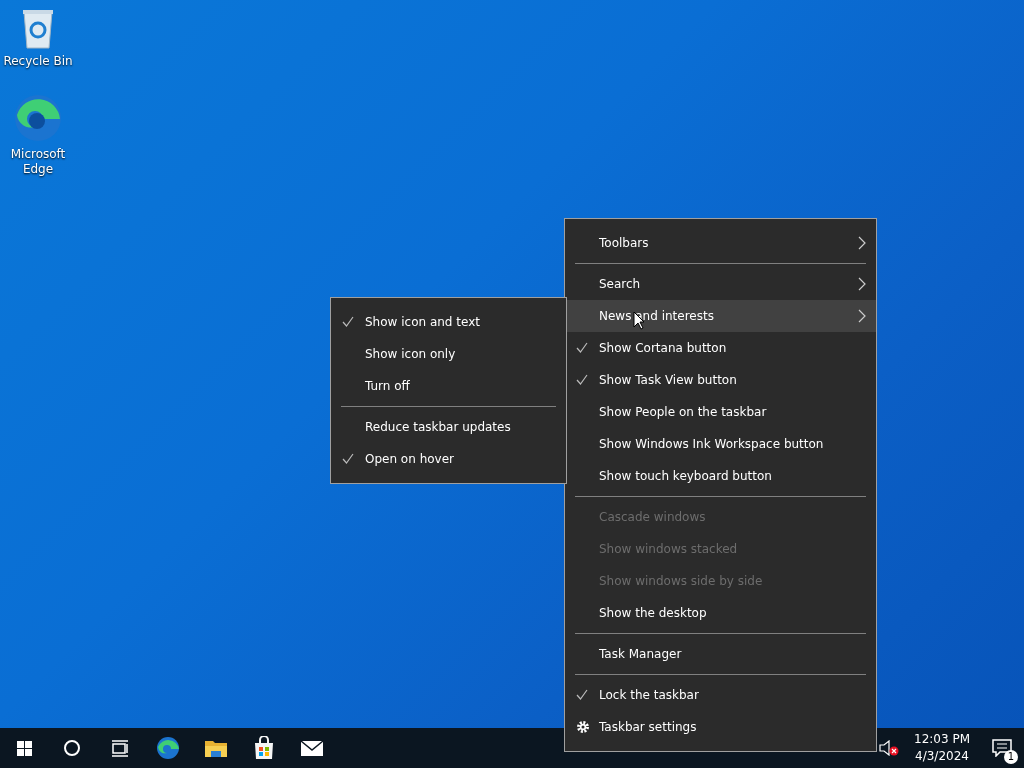  Describe the element at coordinates (720, 695) in the screenshot. I see `menu-item: Lock the taskbar` at that location.